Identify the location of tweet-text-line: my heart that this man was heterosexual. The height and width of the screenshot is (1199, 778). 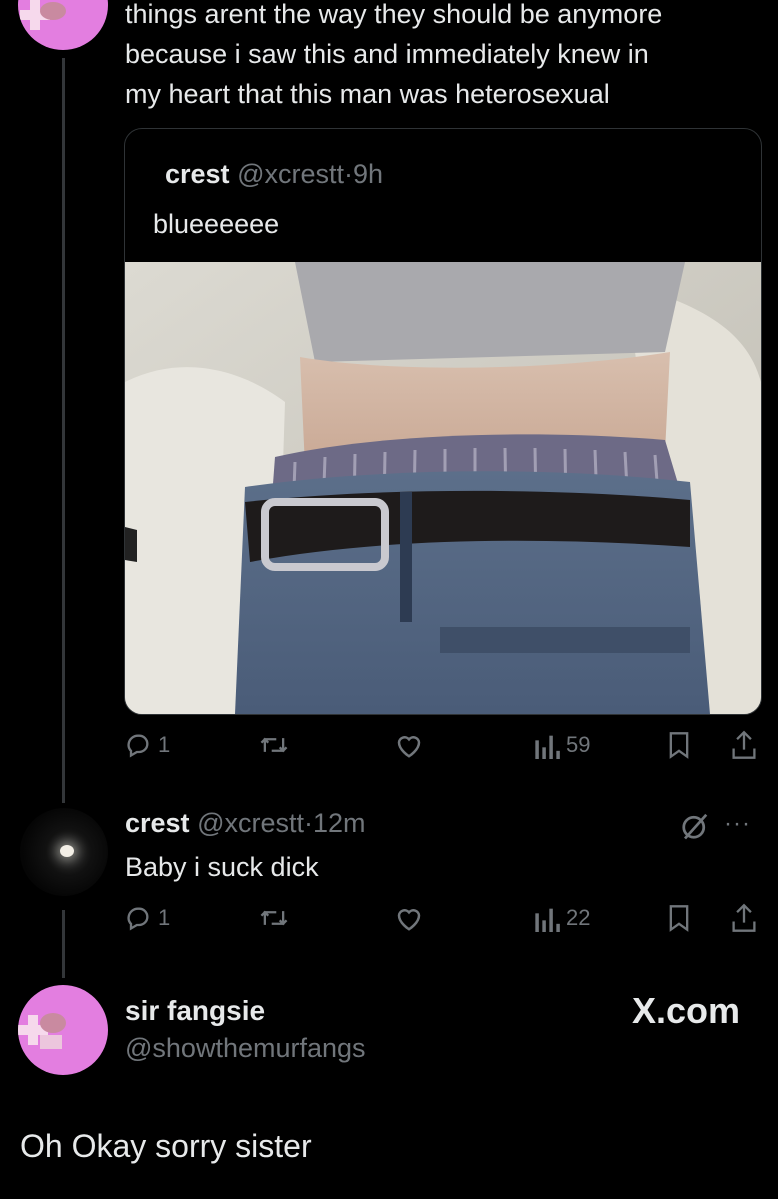
(367, 94).